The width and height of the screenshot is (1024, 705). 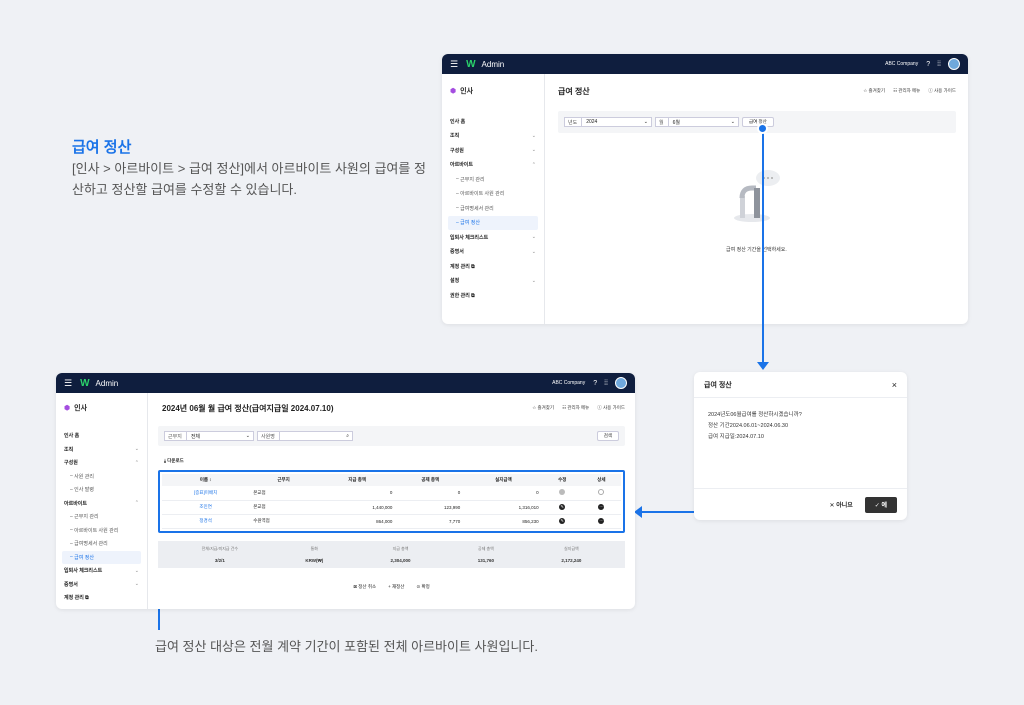 I want to click on sidebar-item-settings: 설정 ⌄, so click(x=493, y=281).